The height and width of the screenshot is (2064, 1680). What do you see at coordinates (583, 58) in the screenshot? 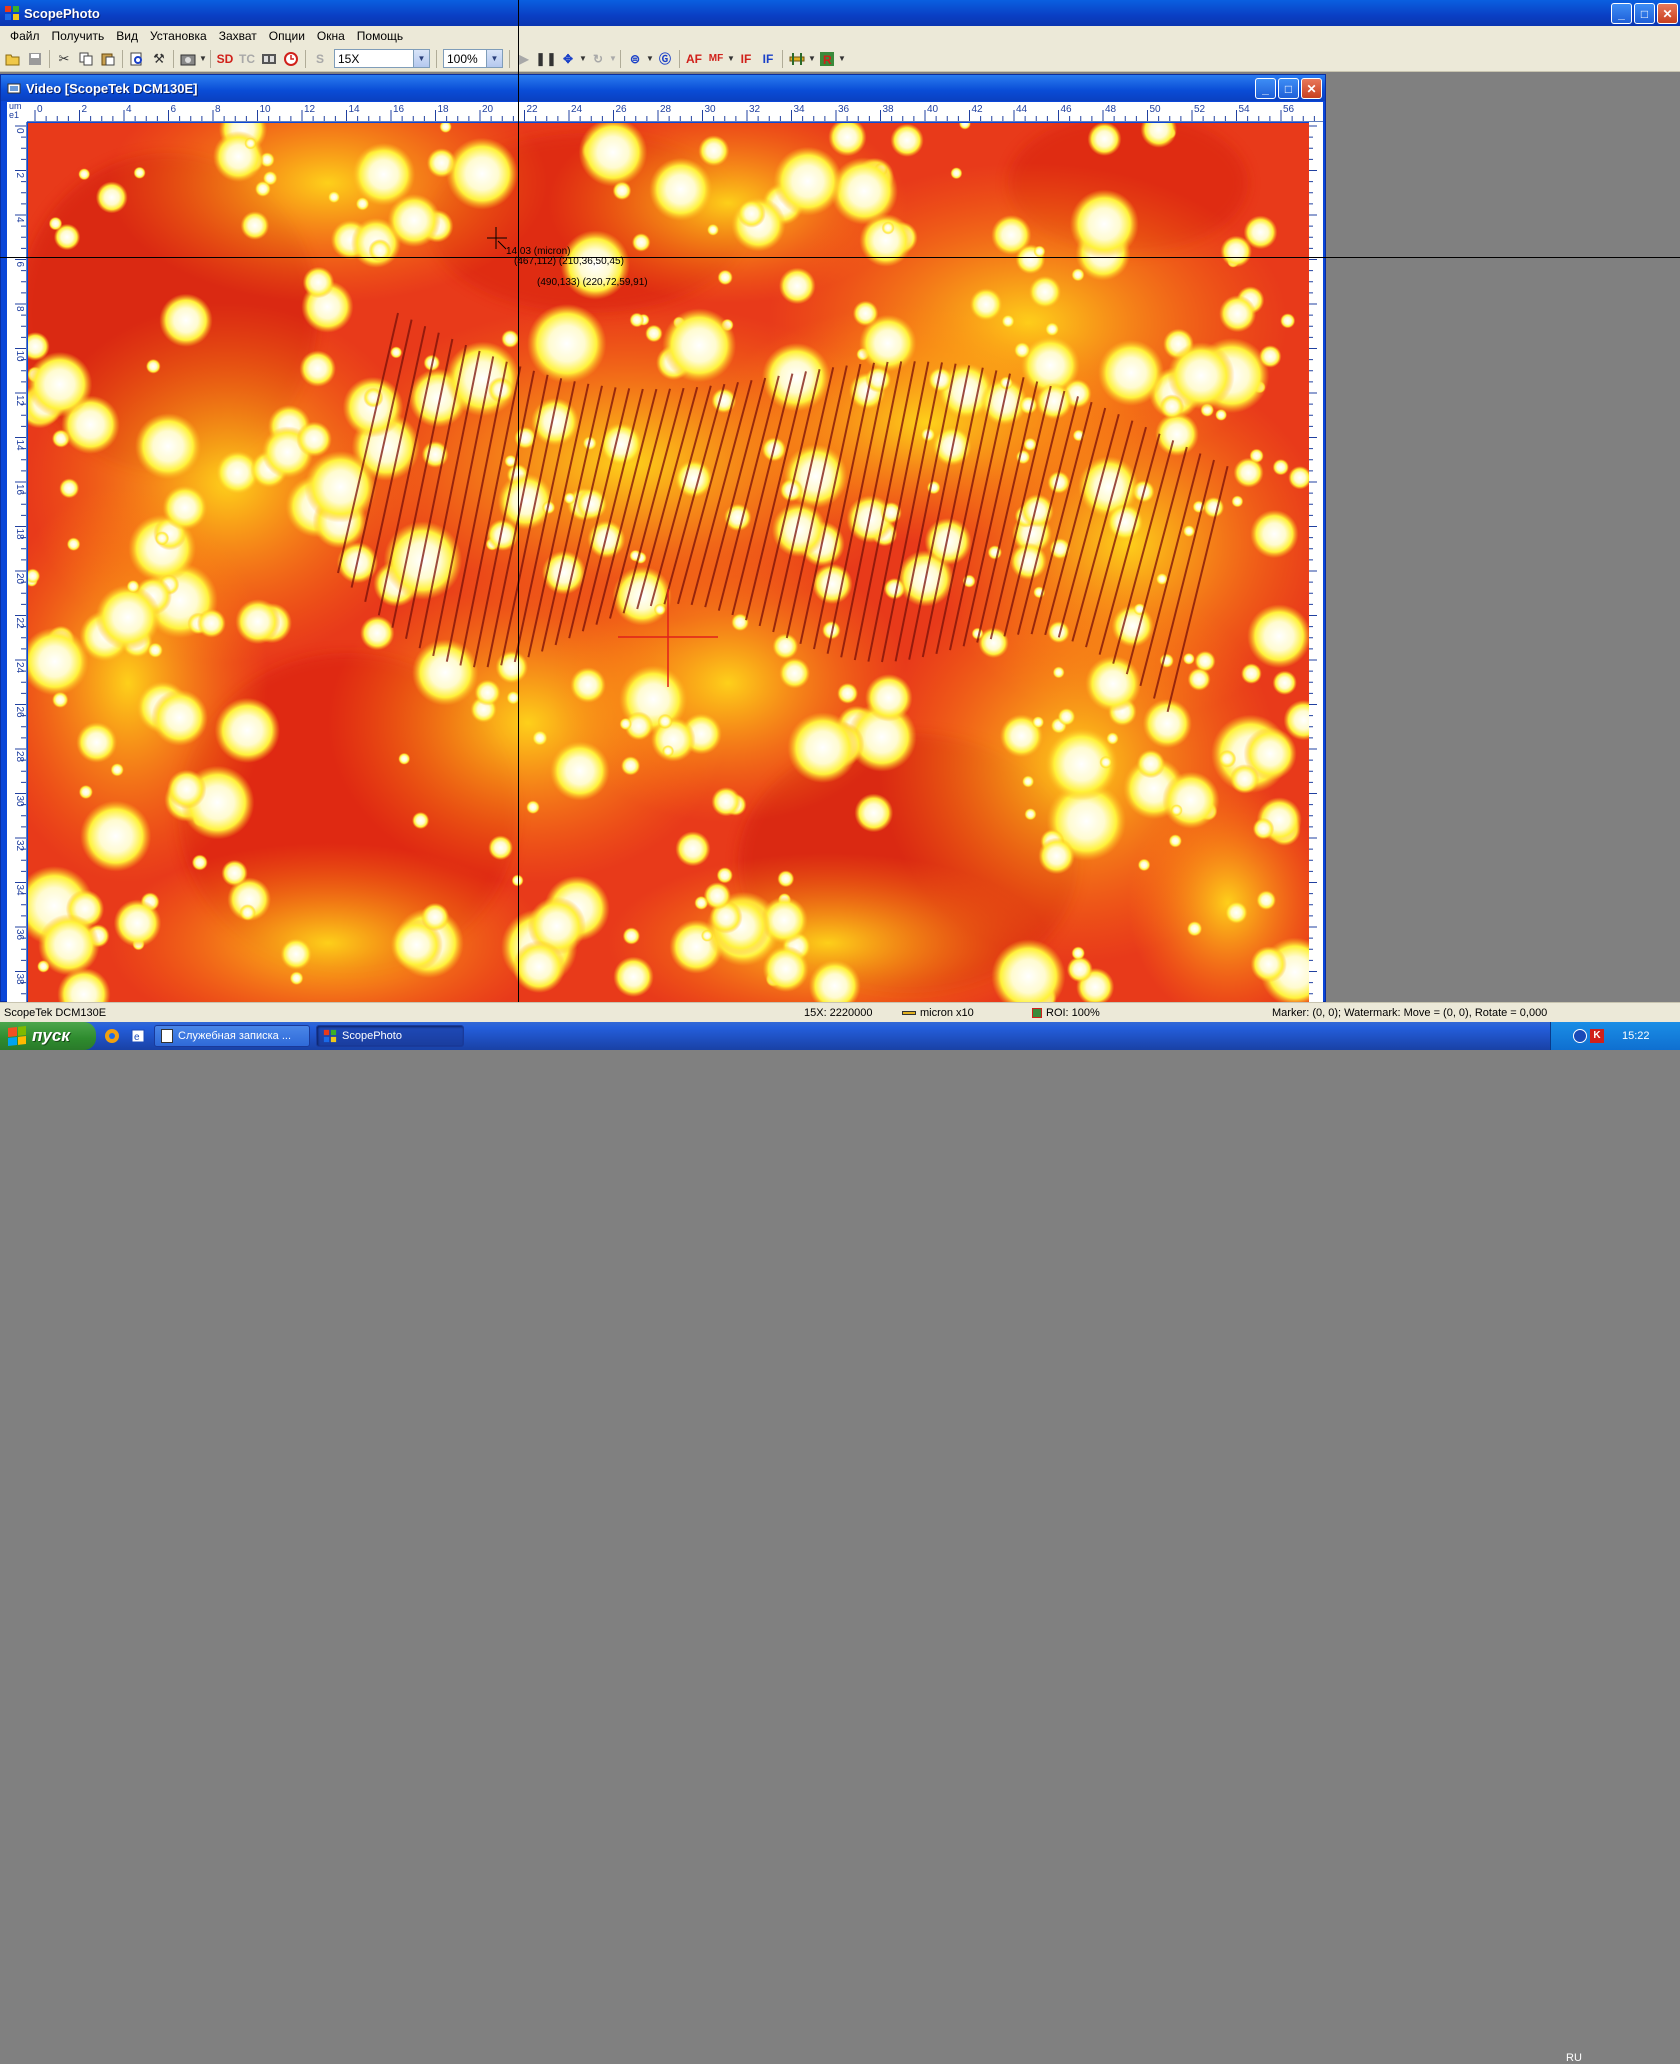
I see `move-dropdown-icon: ▼` at bounding box center [583, 58].